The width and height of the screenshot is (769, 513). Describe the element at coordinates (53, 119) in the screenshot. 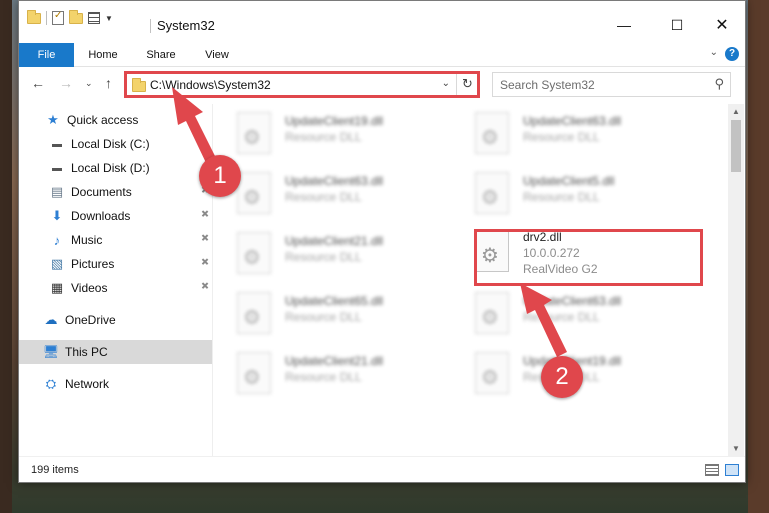

I see `star-icon: ★` at that location.